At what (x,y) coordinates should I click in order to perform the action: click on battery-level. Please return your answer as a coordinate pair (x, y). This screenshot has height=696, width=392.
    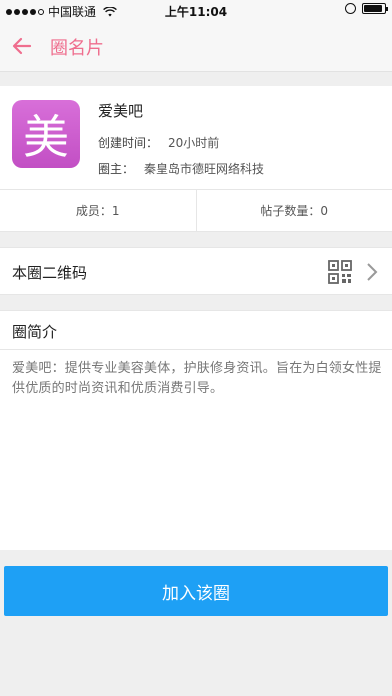
    Looking at the image, I should click on (373, 8).